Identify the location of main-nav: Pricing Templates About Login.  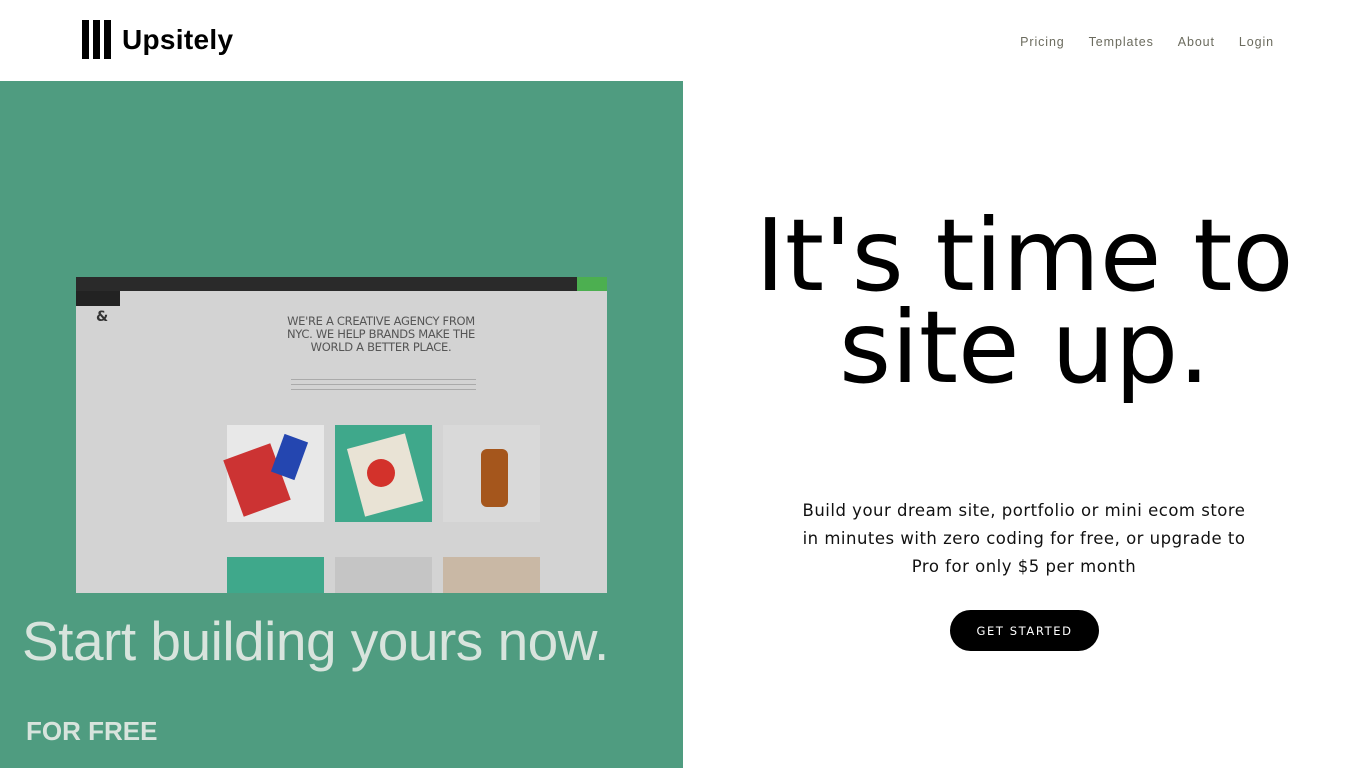
(1147, 42).